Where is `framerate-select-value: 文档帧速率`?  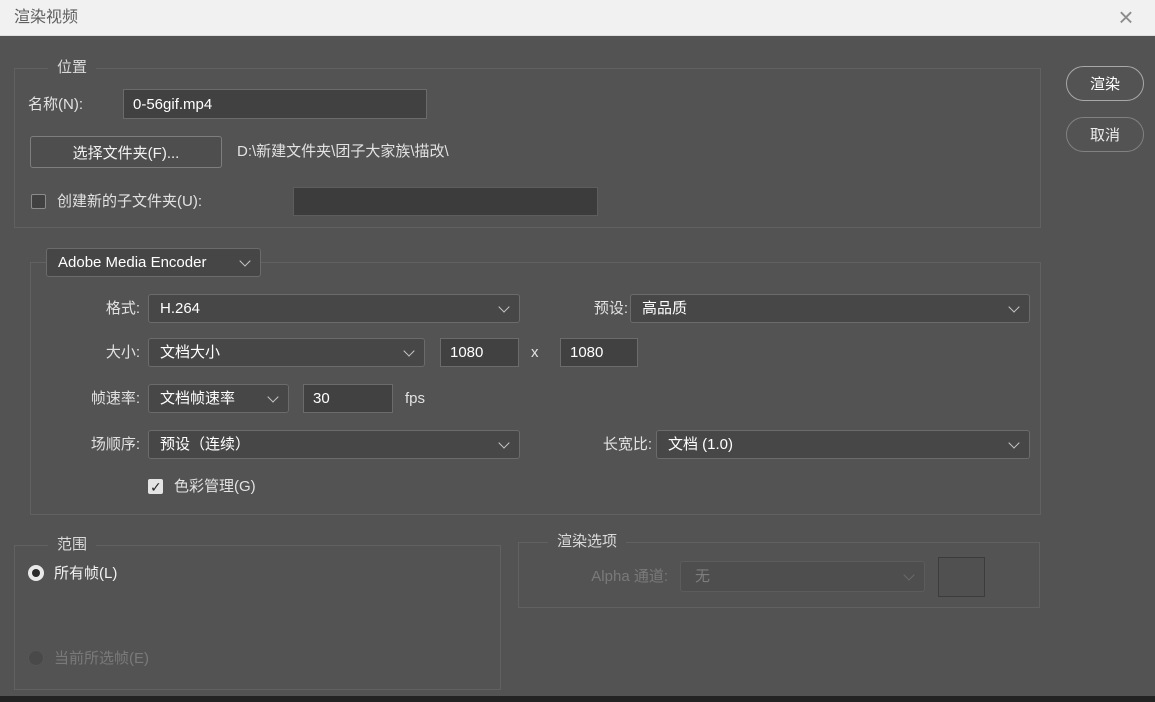
framerate-select-value: 文档帧速率 is located at coordinates (198, 398).